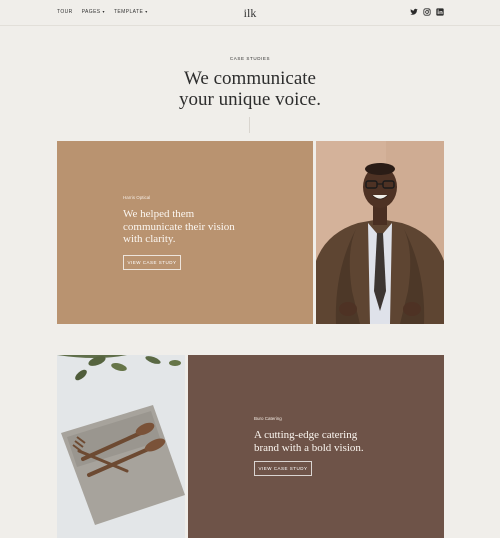 Image resolution: width=500 pixels, height=538 pixels. What do you see at coordinates (137, 197) in the screenshot?
I see `case-client-name: Harris Optical` at bounding box center [137, 197].